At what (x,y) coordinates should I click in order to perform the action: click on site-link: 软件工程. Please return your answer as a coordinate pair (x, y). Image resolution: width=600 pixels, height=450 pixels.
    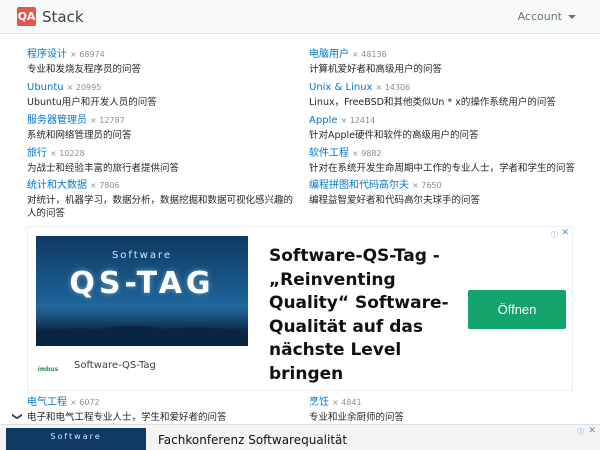
    Looking at the image, I should click on (329, 153).